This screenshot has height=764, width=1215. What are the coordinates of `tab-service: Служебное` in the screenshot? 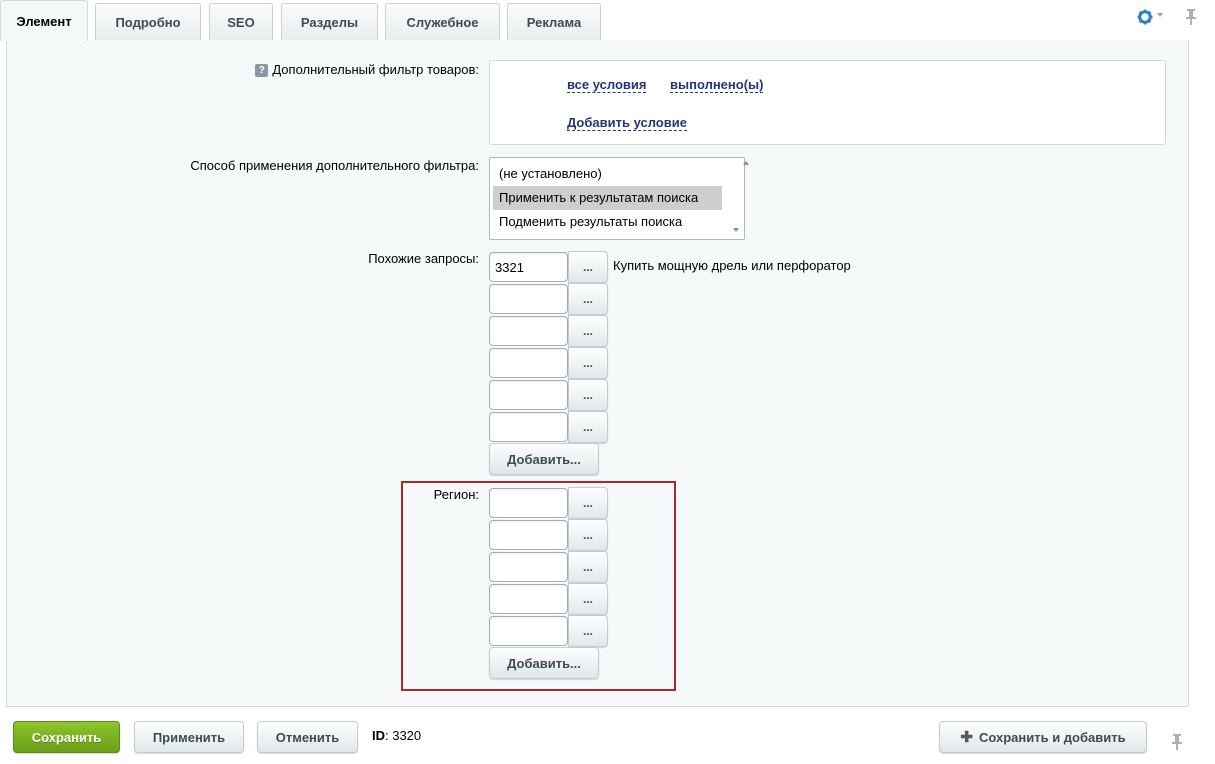 It's located at (442, 21).